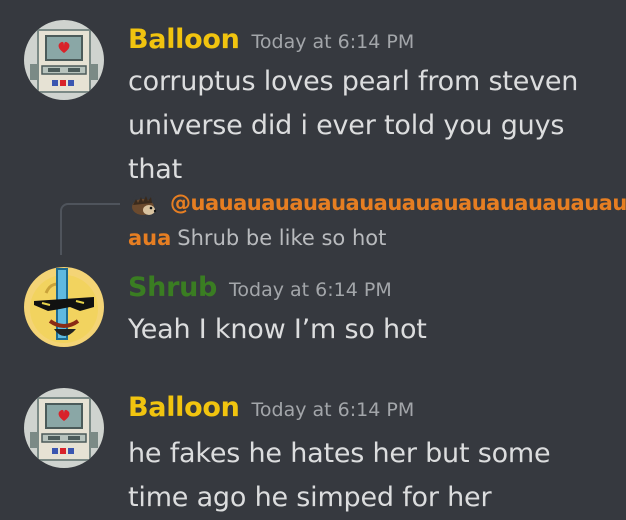 The height and width of the screenshot is (520, 626). Describe the element at coordinates (90, 229) in the screenshot. I see `reply-connector-line` at that location.